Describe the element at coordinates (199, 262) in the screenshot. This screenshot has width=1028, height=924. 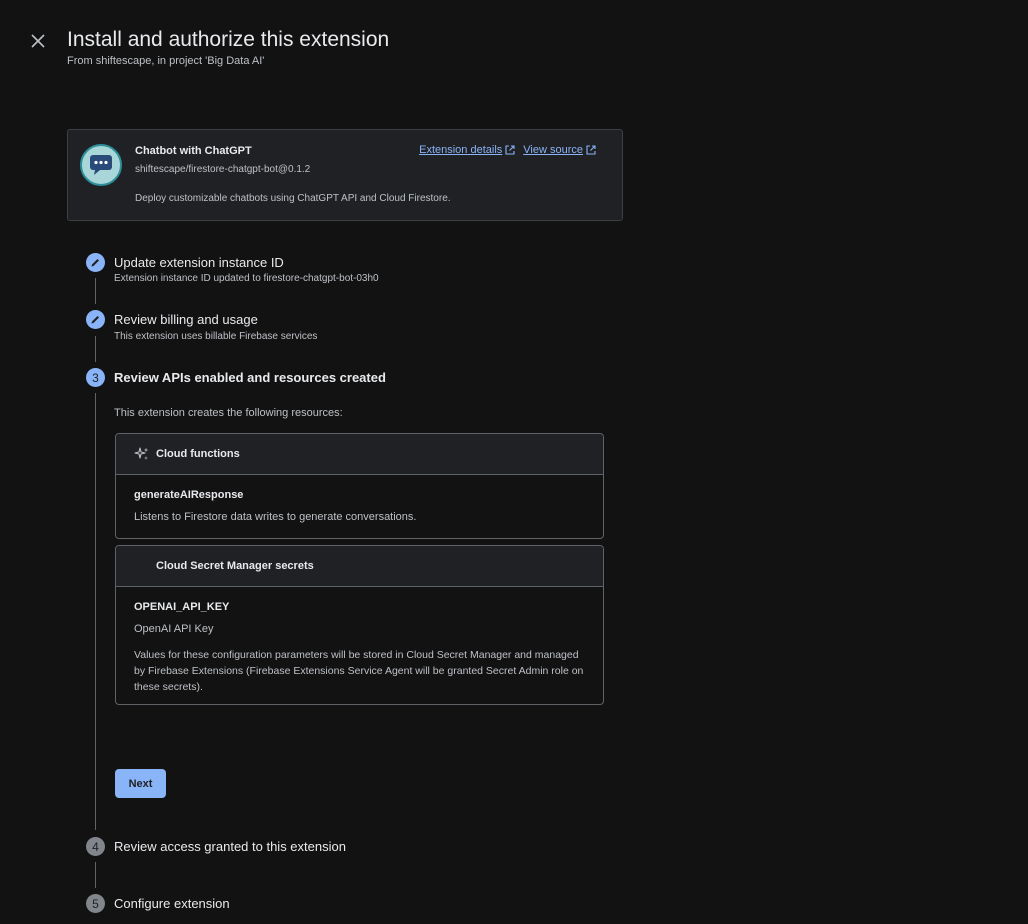
I see `step-1-title: Update extension instance ID` at that location.